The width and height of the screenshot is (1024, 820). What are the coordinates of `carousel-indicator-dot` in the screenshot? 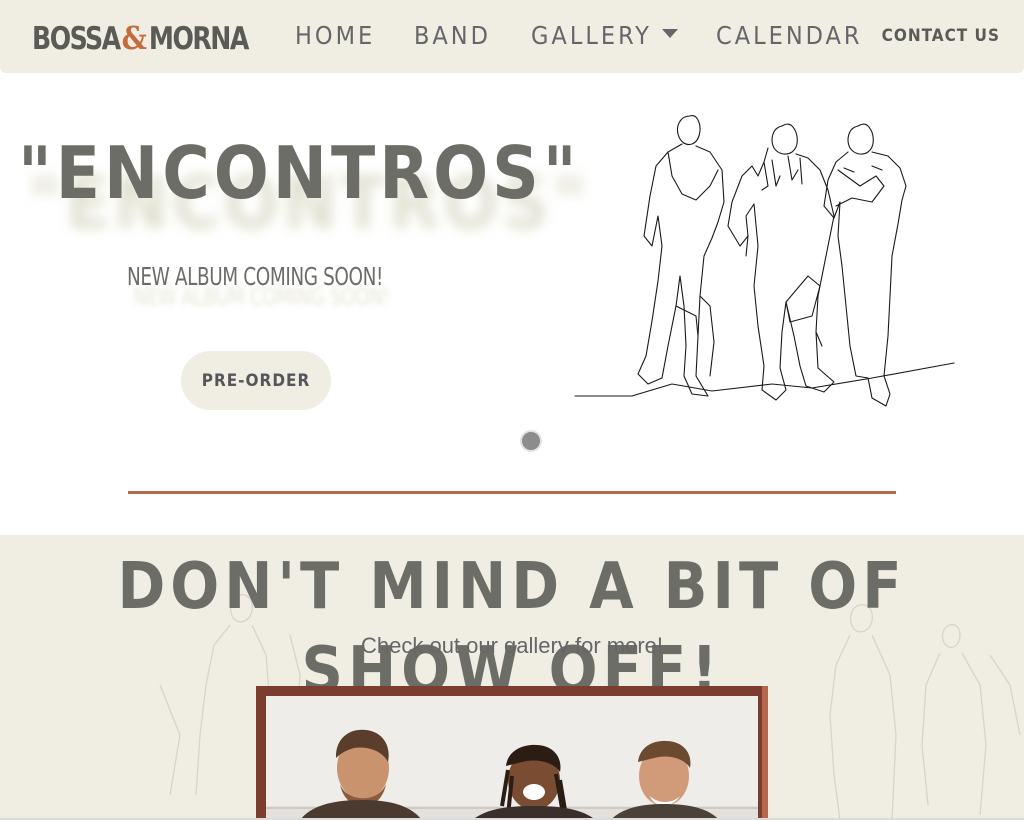 It's located at (531, 441).